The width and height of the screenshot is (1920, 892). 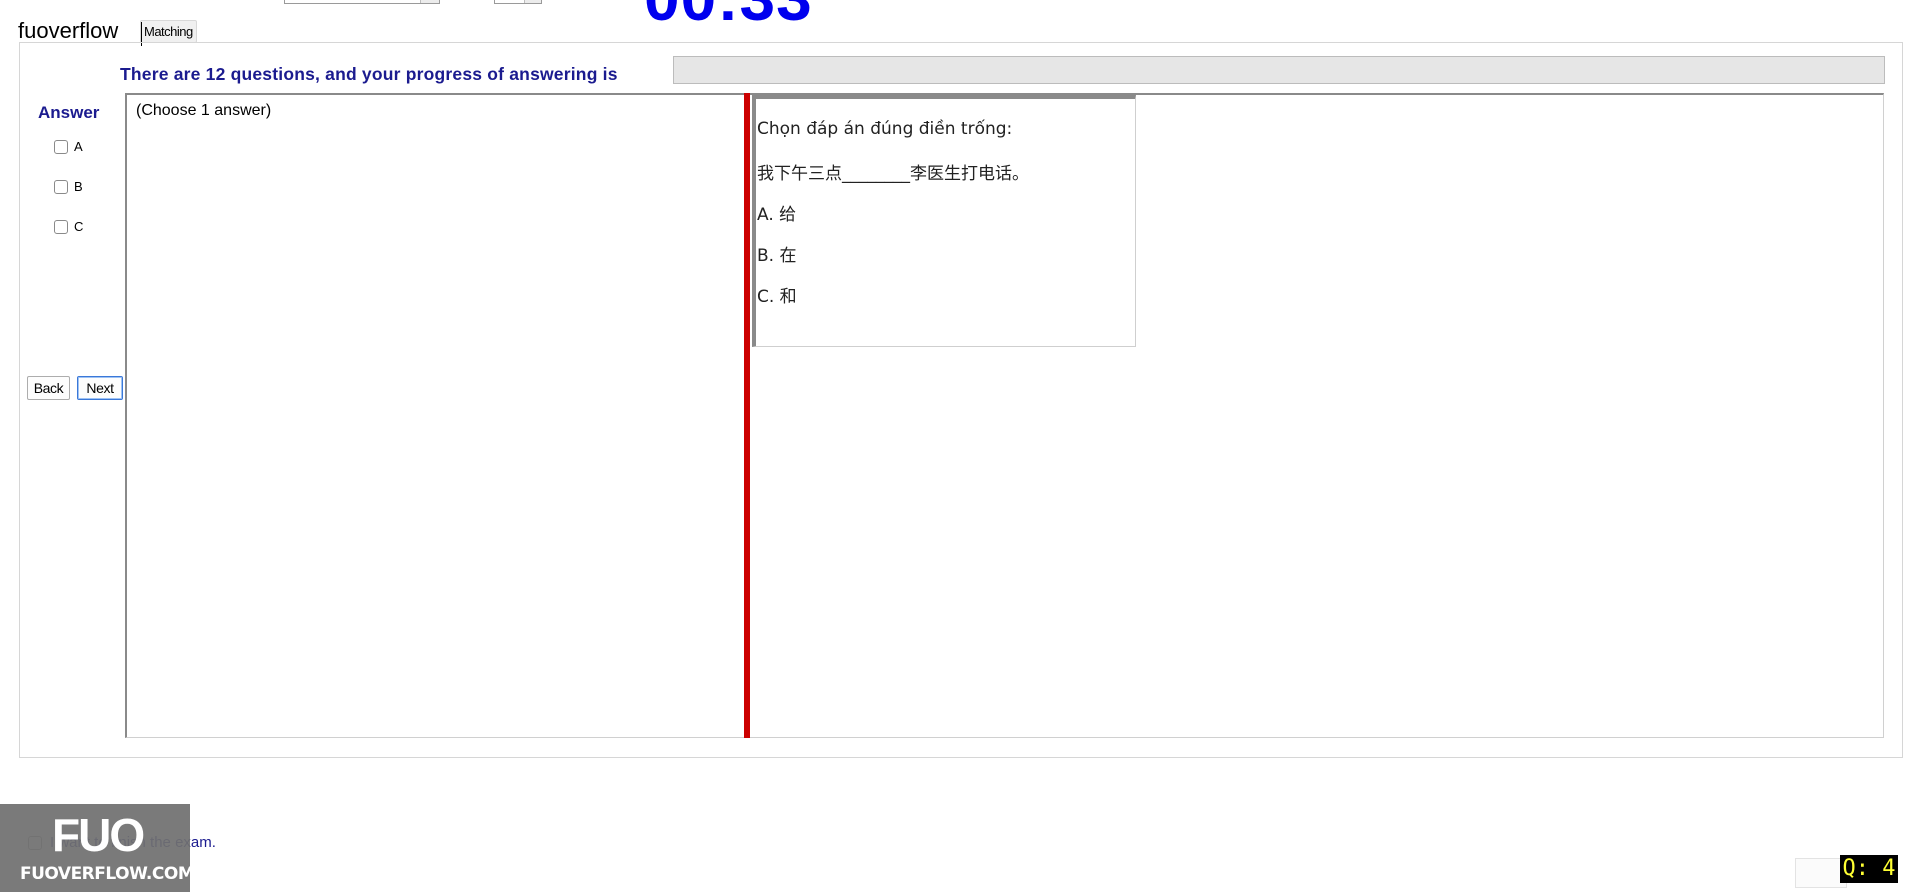 I want to click on logo-small-text: FUOVERFLOW.COM, so click(x=107, y=874).